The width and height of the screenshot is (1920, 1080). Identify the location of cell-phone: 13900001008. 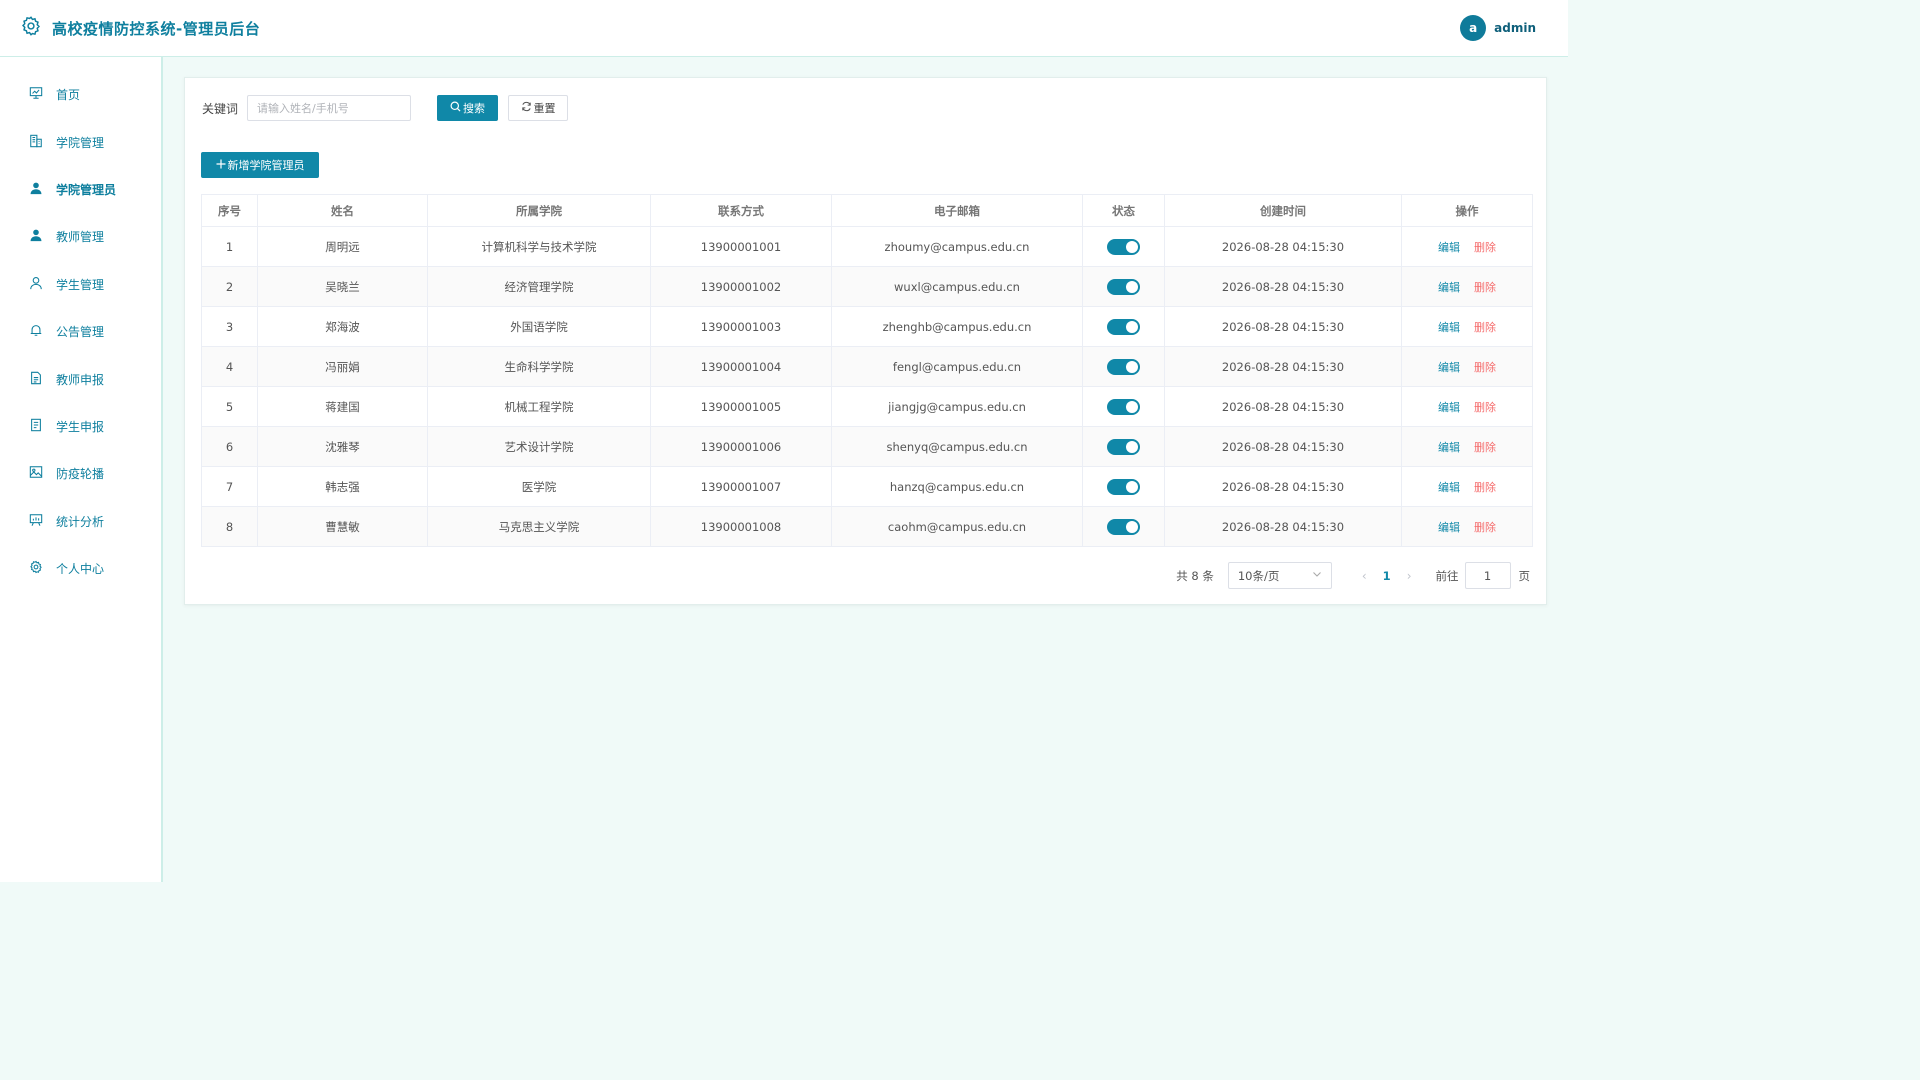
(741, 526).